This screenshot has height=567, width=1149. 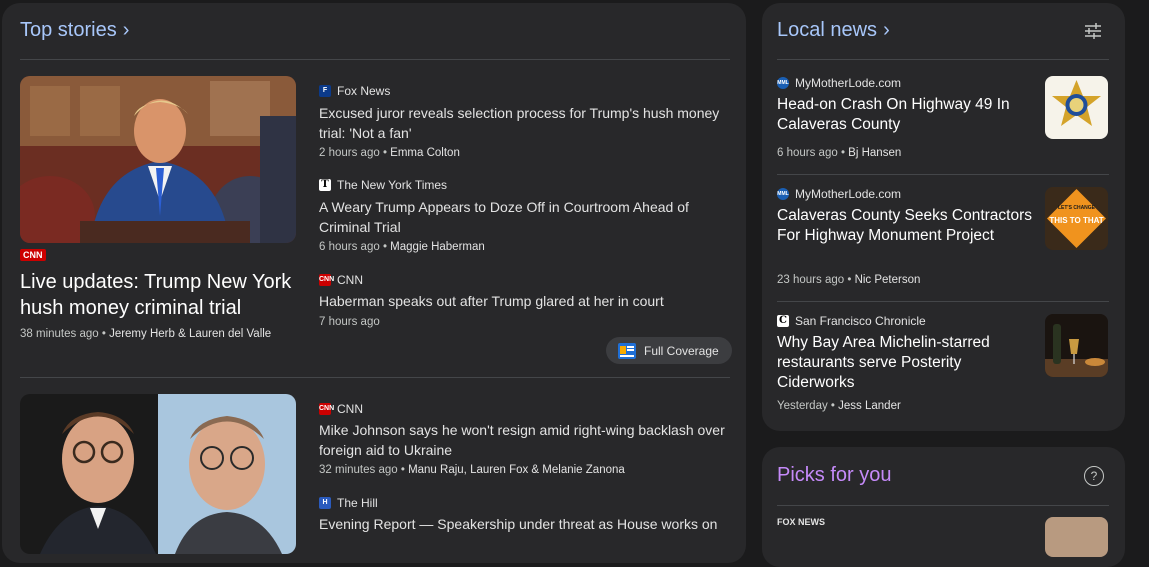 I want to click on source-sf-chronicle: C San Francisco Chronicle, so click(x=851, y=321).